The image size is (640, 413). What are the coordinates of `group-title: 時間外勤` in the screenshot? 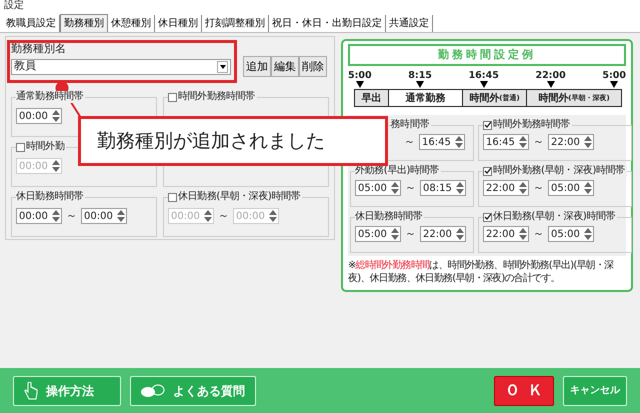 It's located at (45, 147).